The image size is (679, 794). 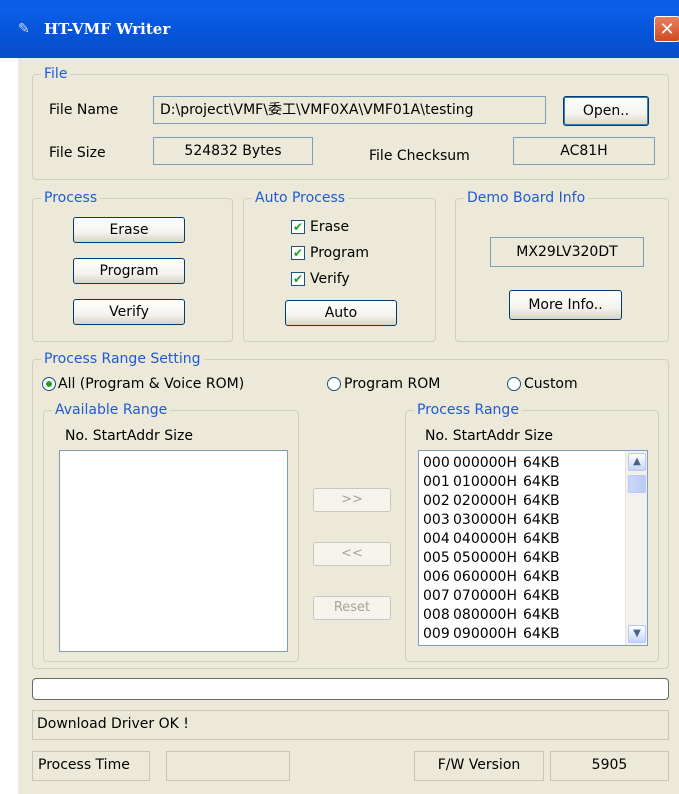 What do you see at coordinates (129, 436) in the screenshot?
I see `available-range-header: No. StartAddr Size` at bounding box center [129, 436].